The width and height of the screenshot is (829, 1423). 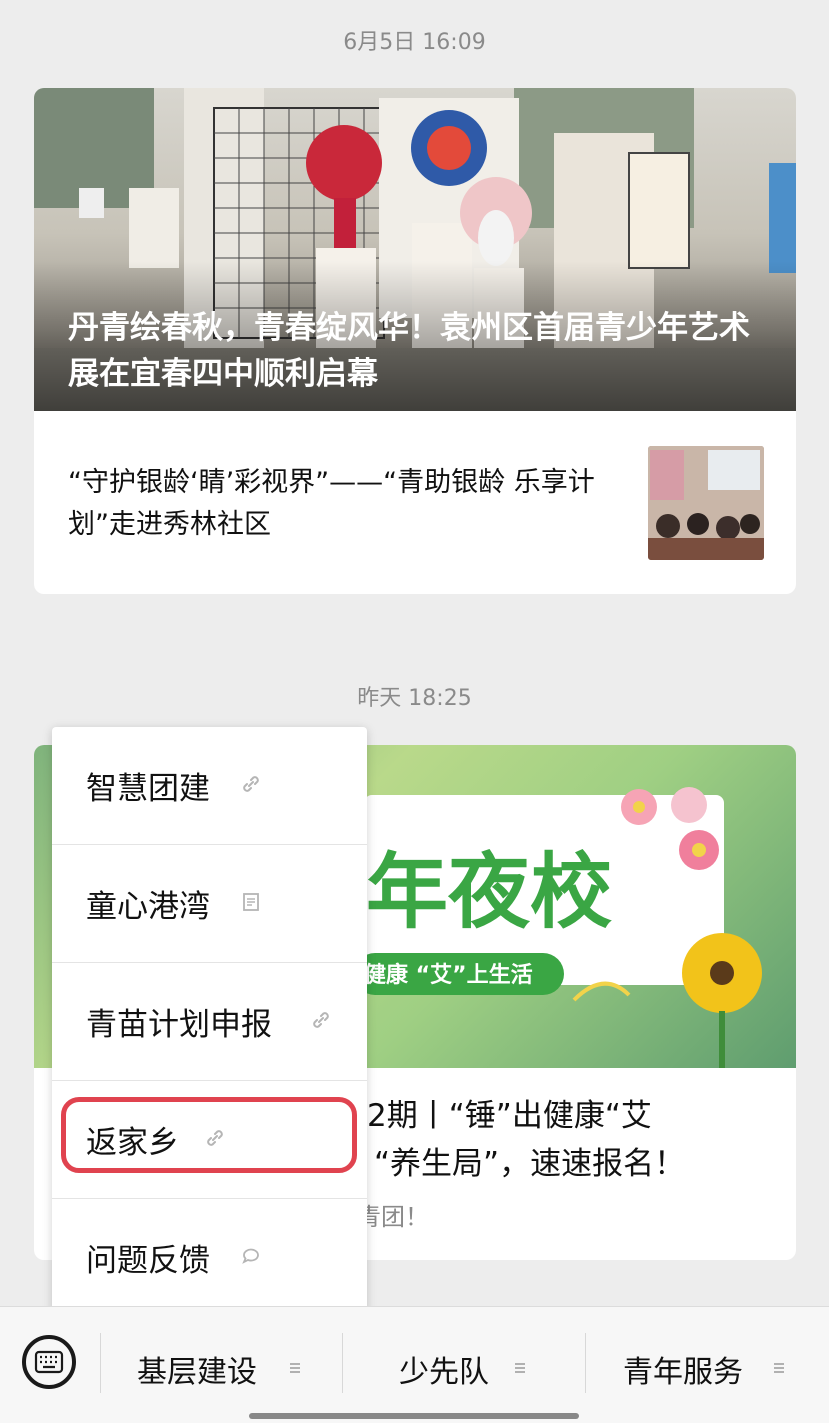 I want to click on tab-grassroots: 基层建设, so click(x=221, y=1365).